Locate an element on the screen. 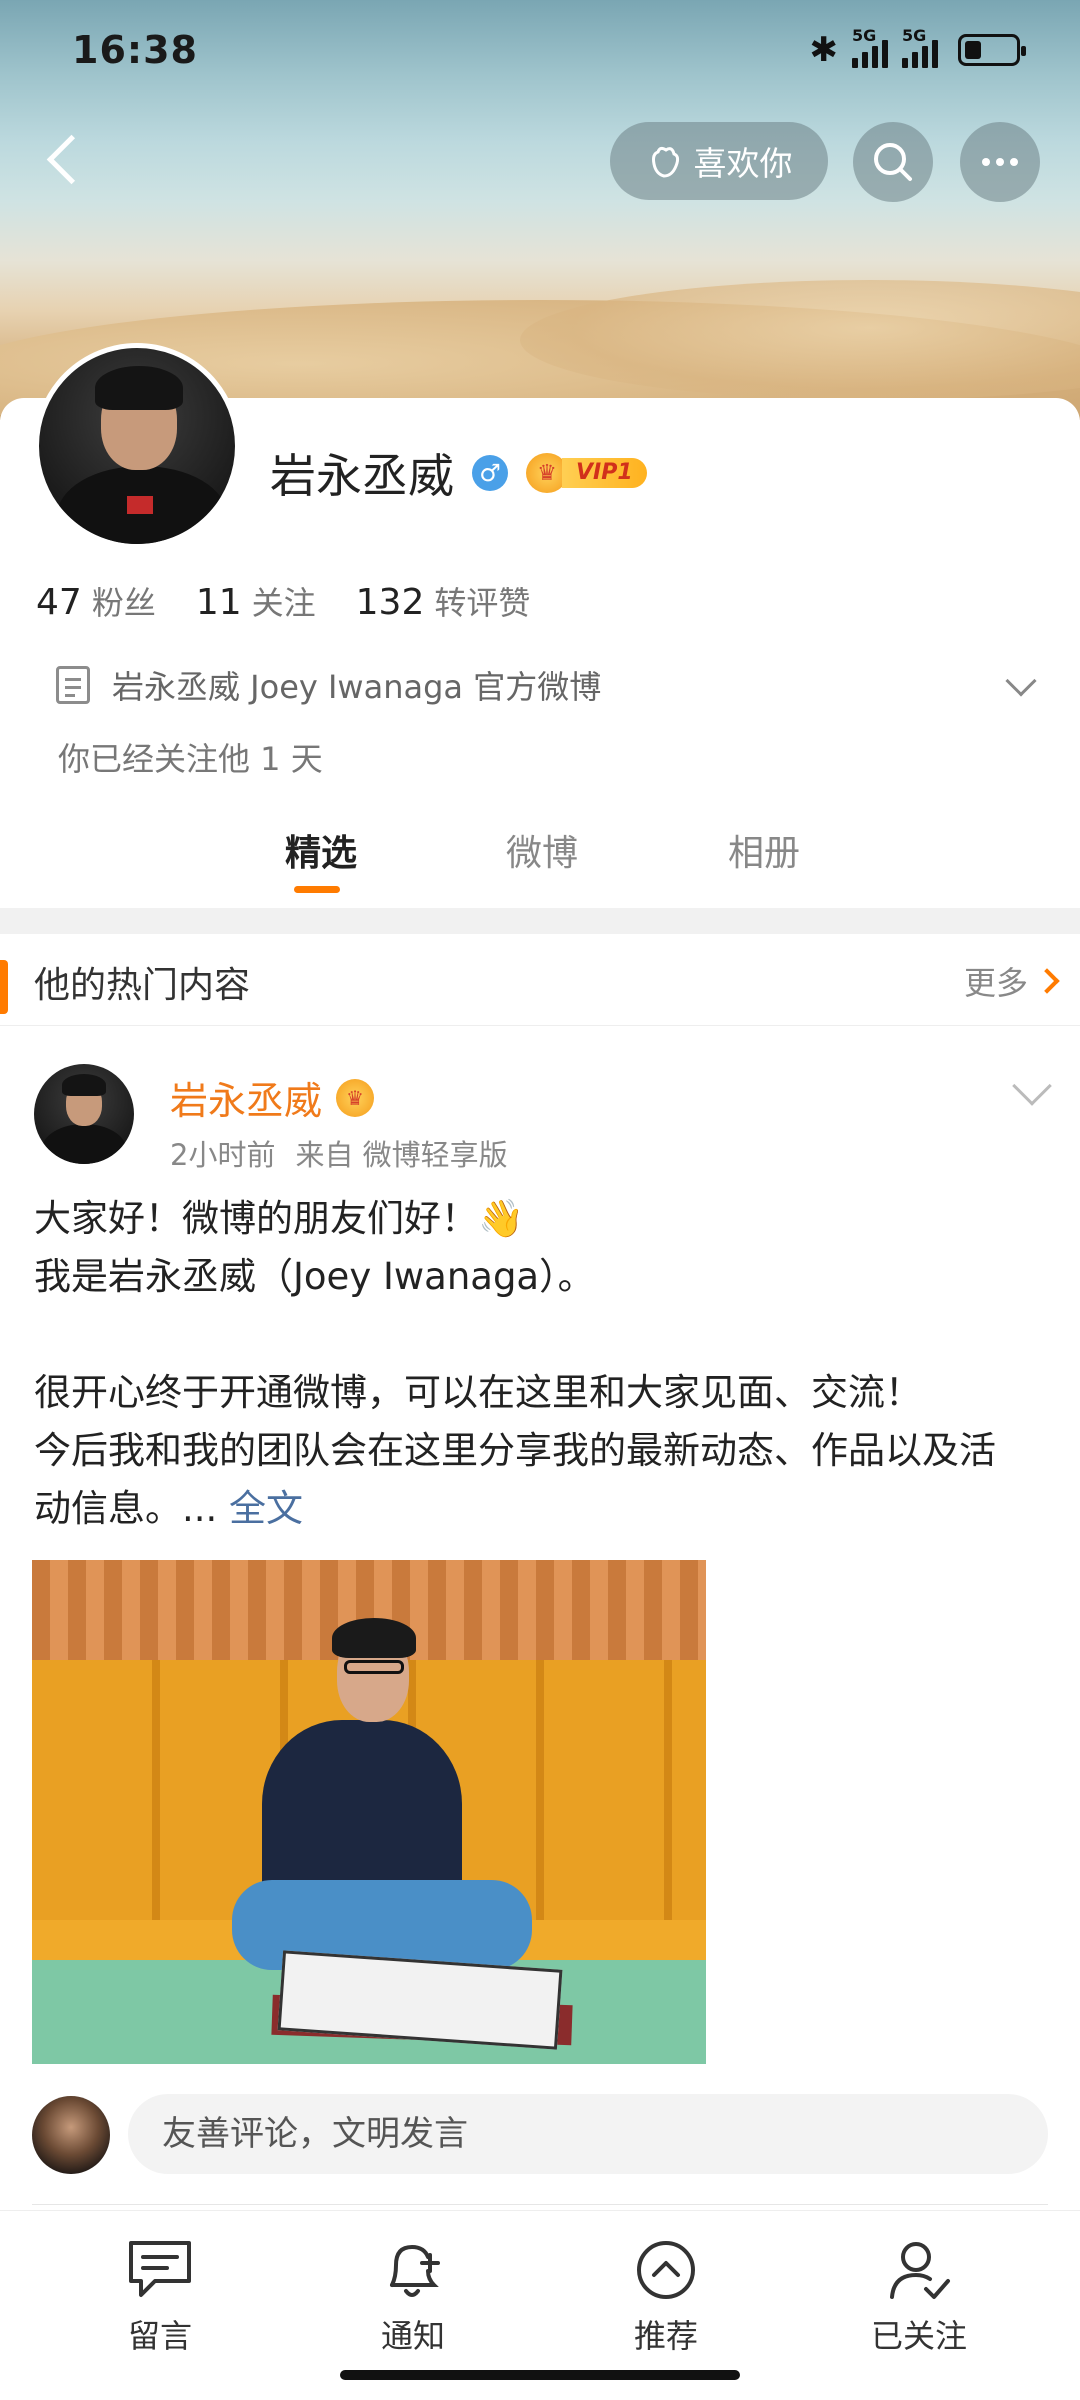 The image size is (1080, 2400). status-icons: ✱ 5G 5G is located at coordinates (917, 48).